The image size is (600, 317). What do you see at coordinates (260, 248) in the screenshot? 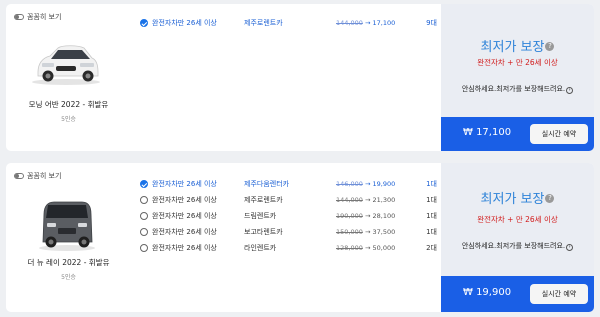
I see `company-name: 라인렌트카` at bounding box center [260, 248].